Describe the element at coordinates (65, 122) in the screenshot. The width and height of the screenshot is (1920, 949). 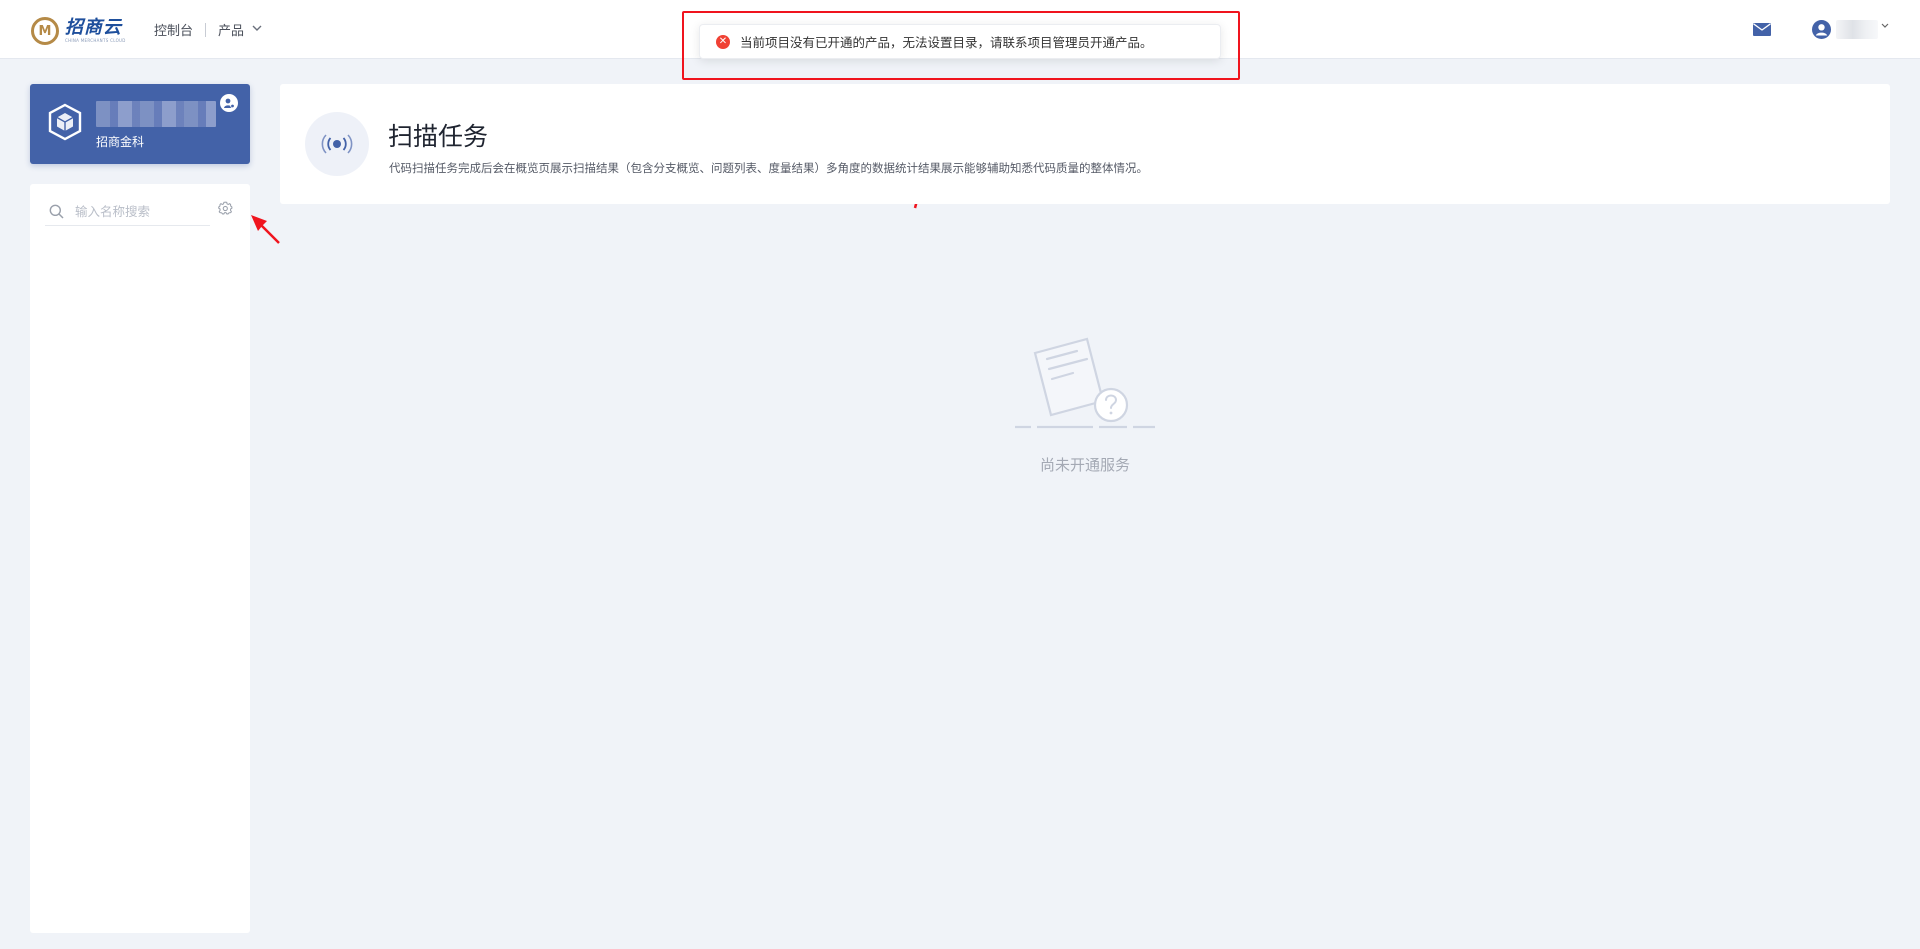
I see `project-cube-icon` at that location.